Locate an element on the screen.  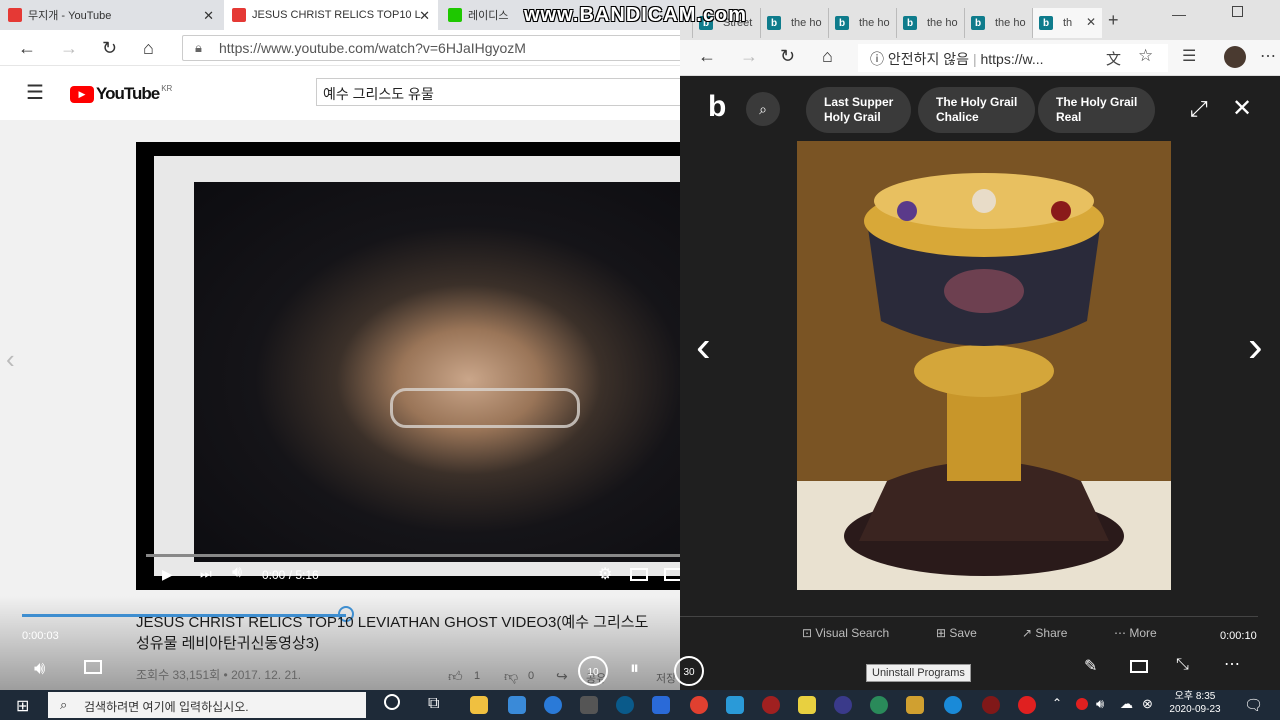
forward-button: 30 is located at coordinates (689, 671).